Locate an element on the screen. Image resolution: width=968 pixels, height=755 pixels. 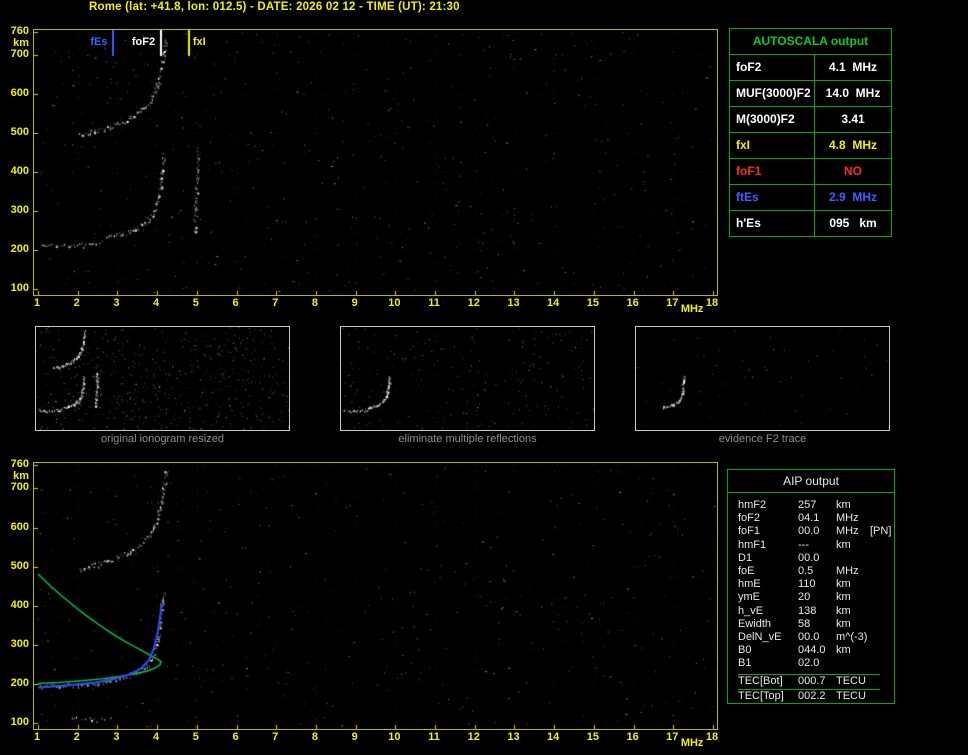
aip-row-TEC[Top]: TEC[Top] 002.2 TECU is located at coordinates (809, 696).